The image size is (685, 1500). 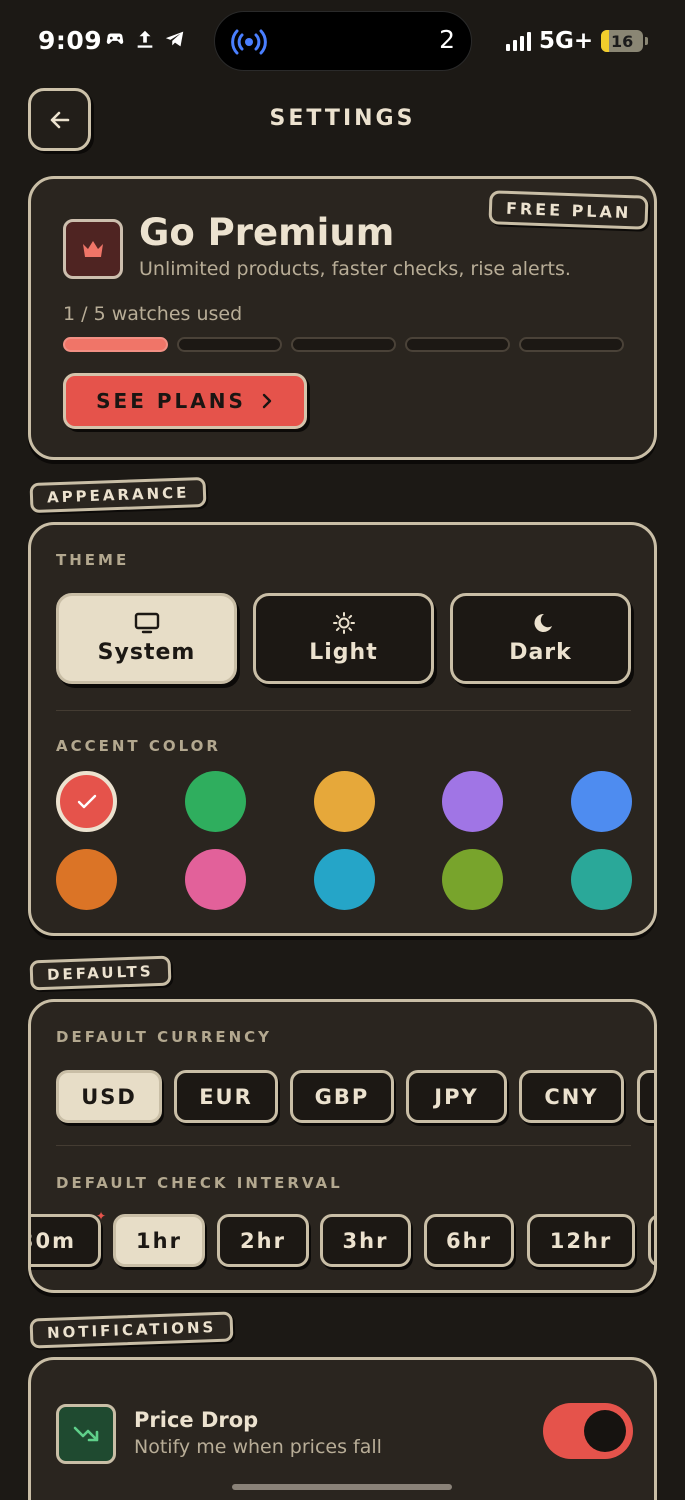 I want to click on upload-icon, so click(x=145, y=39).